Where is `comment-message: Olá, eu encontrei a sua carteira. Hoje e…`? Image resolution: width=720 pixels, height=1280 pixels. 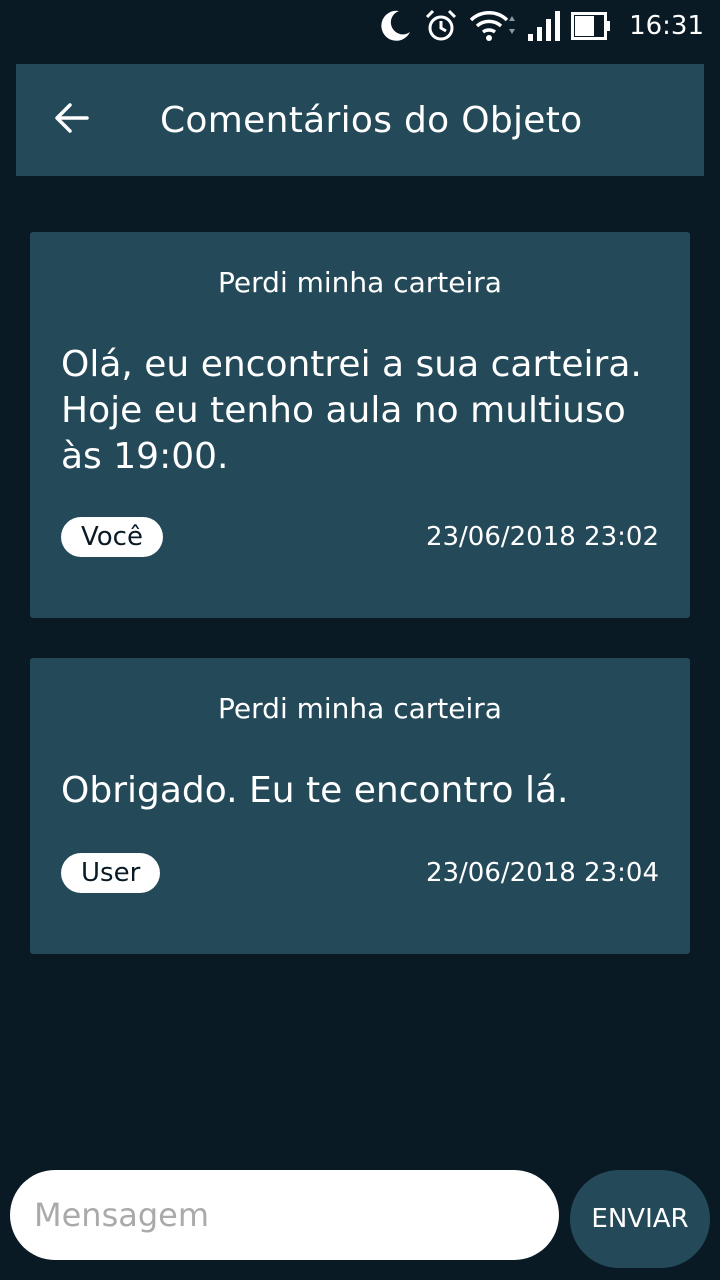 comment-message: Olá, eu encontrei a sua carteira. Hoje e… is located at coordinates (351, 410).